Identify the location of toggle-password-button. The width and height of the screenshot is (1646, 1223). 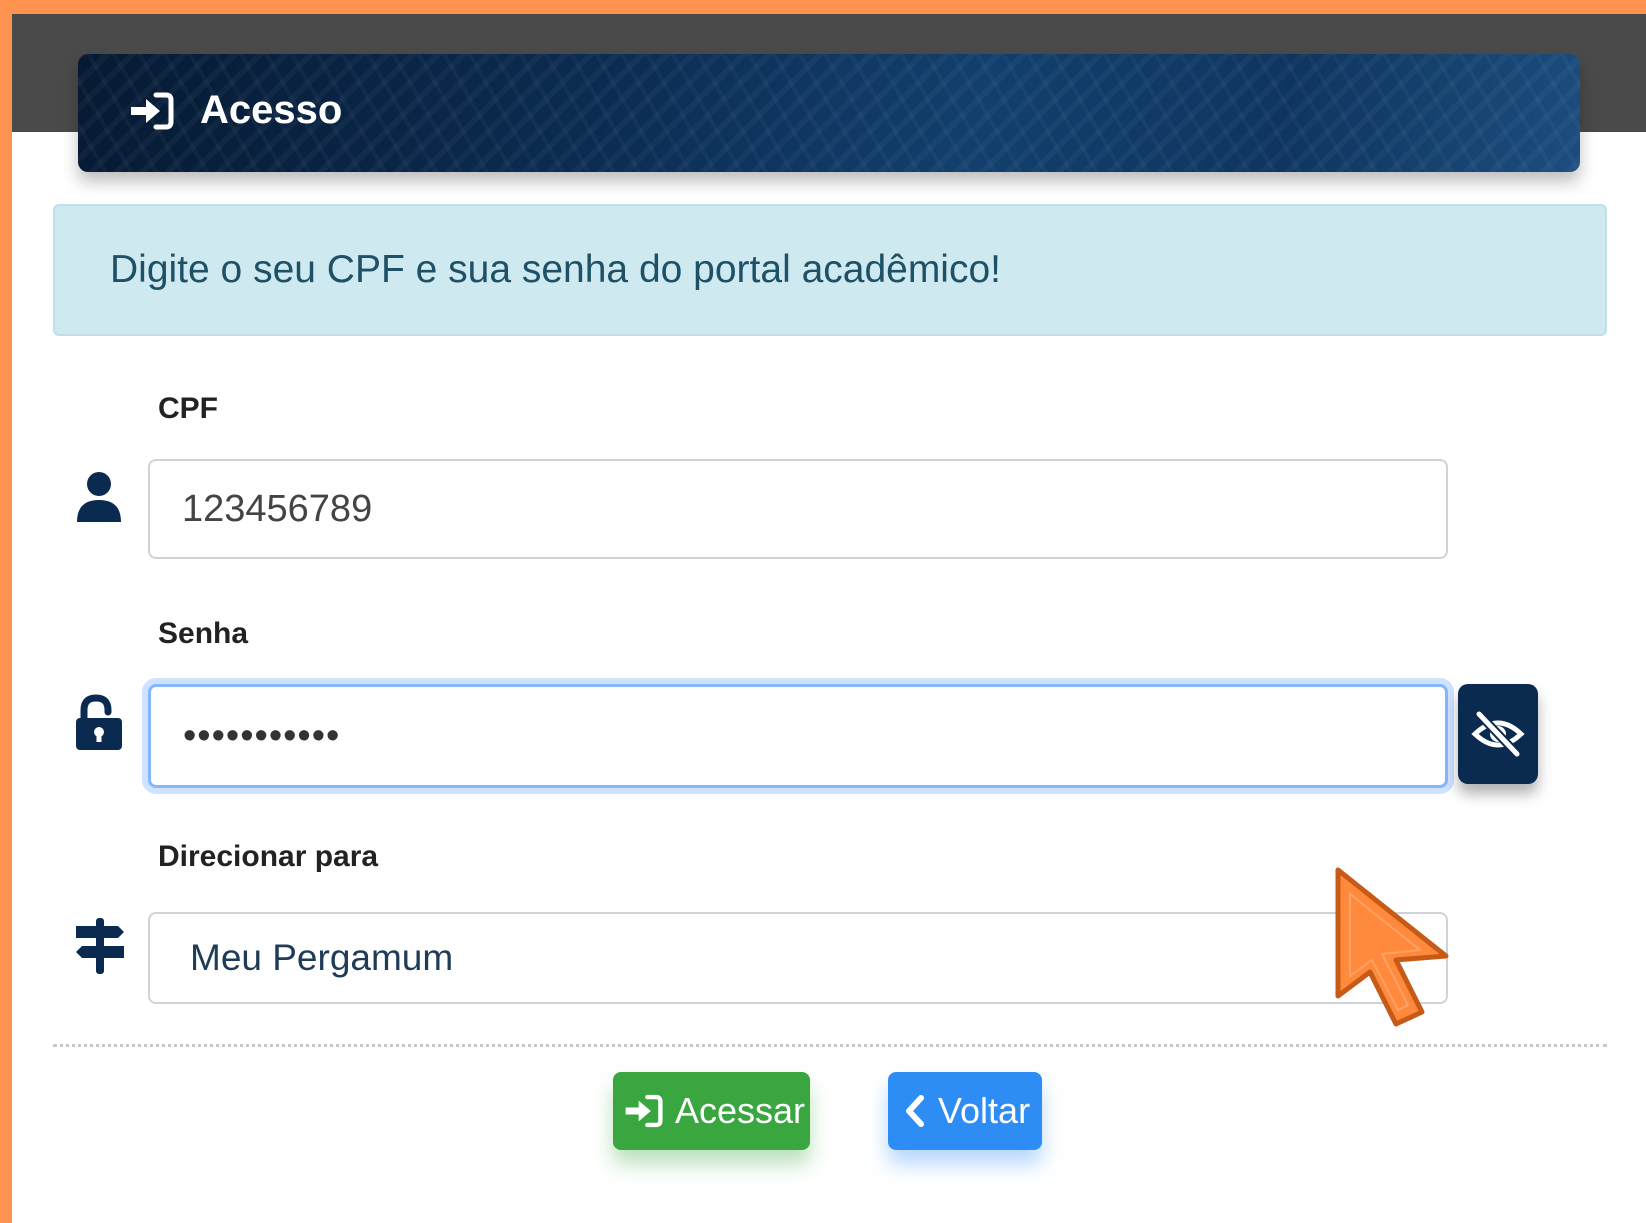
(1498, 734).